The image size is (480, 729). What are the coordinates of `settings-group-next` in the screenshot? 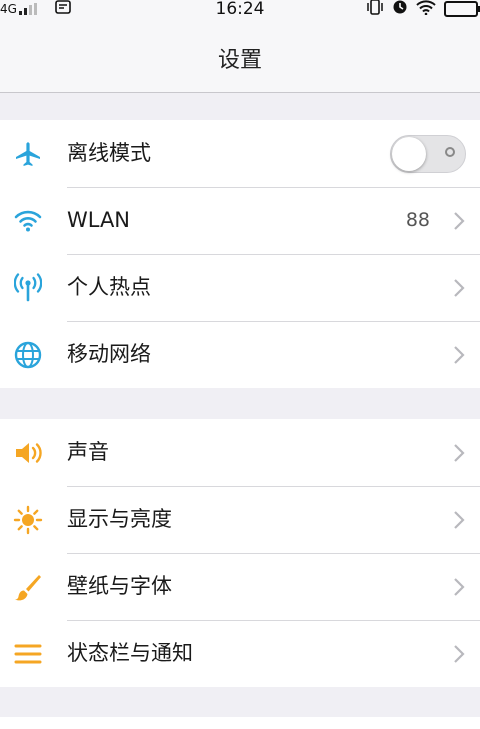 It's located at (240, 723).